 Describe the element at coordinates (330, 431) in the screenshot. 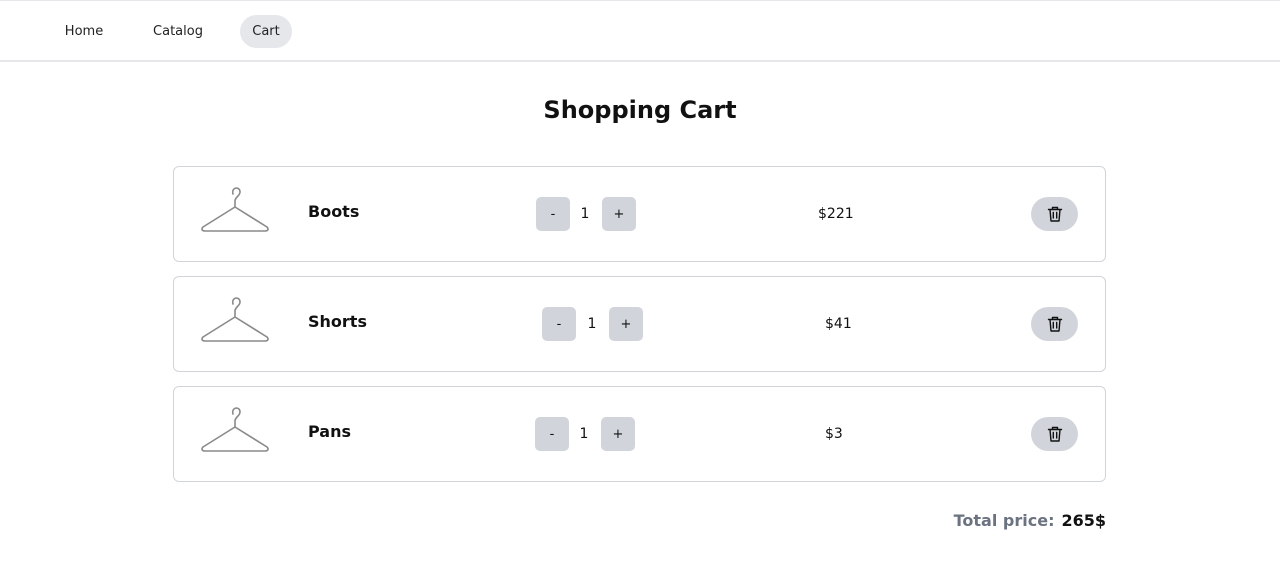

I see `item-name: Pans` at that location.